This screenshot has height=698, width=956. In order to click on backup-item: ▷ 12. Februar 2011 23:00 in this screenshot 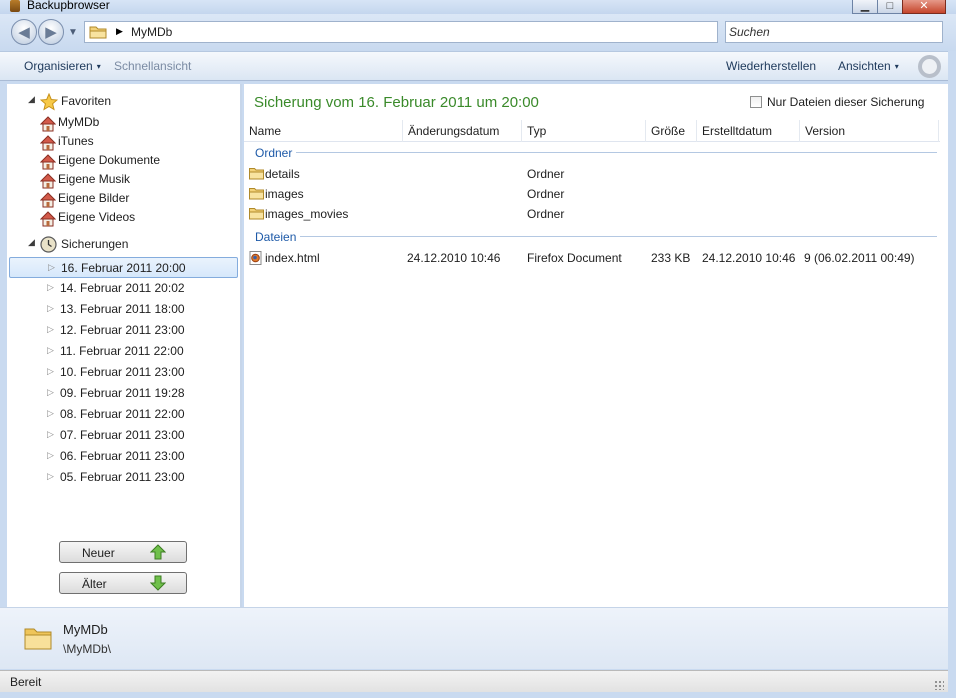, I will do `click(123, 330)`.